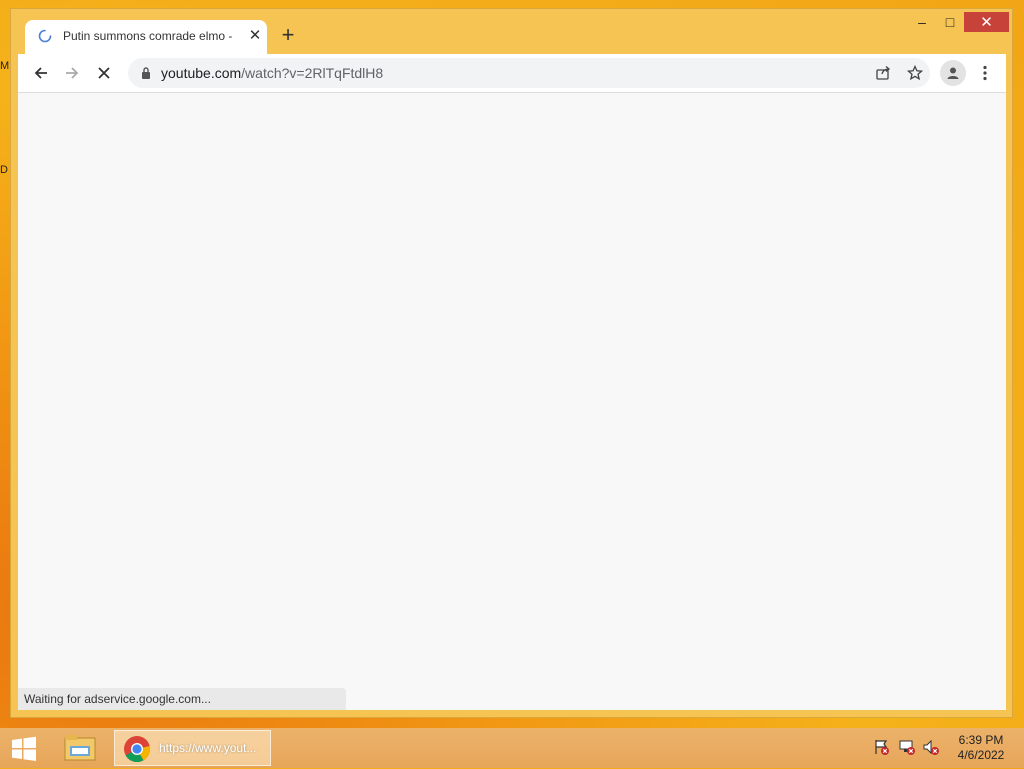 This screenshot has height=769, width=1024. What do you see at coordinates (312, 73) in the screenshot?
I see `url-path: /watch?v=2RlTqFtdlH8` at bounding box center [312, 73].